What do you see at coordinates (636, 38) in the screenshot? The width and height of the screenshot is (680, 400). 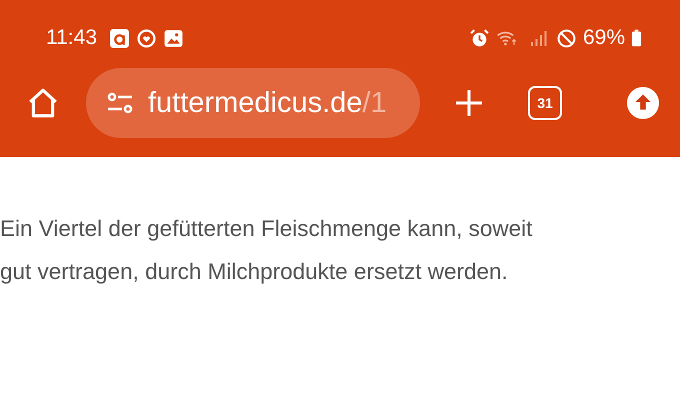 I see `battery-icon` at bounding box center [636, 38].